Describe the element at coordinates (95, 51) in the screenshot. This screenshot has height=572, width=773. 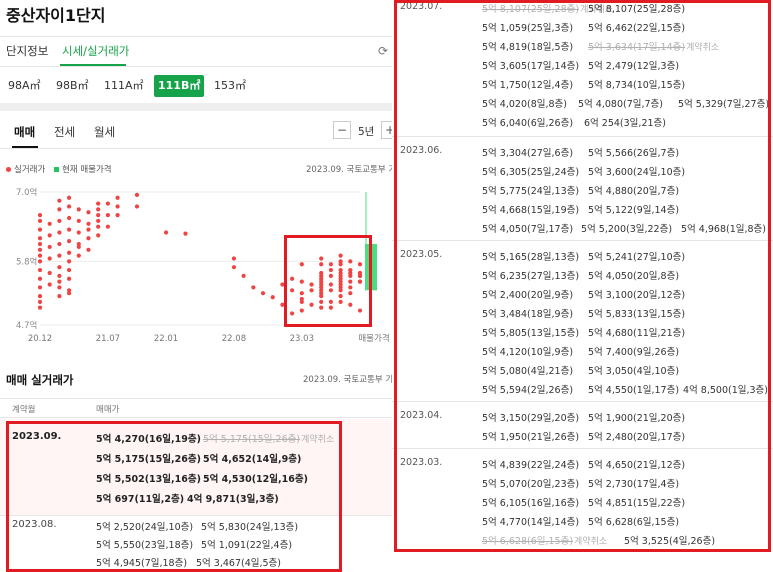
I see `tab-price: 시세/실거래가` at that location.